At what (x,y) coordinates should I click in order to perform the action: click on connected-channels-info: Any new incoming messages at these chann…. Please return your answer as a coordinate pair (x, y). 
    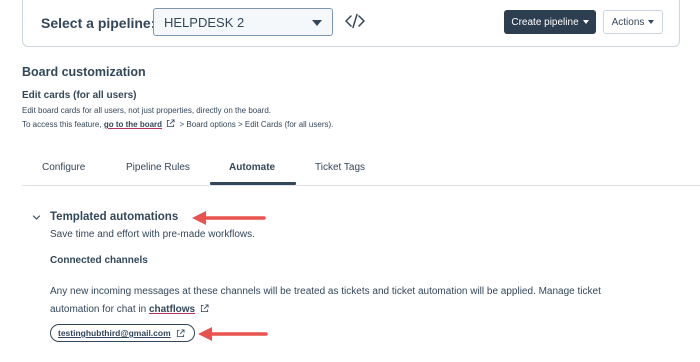
    Looking at the image, I should click on (350, 300).